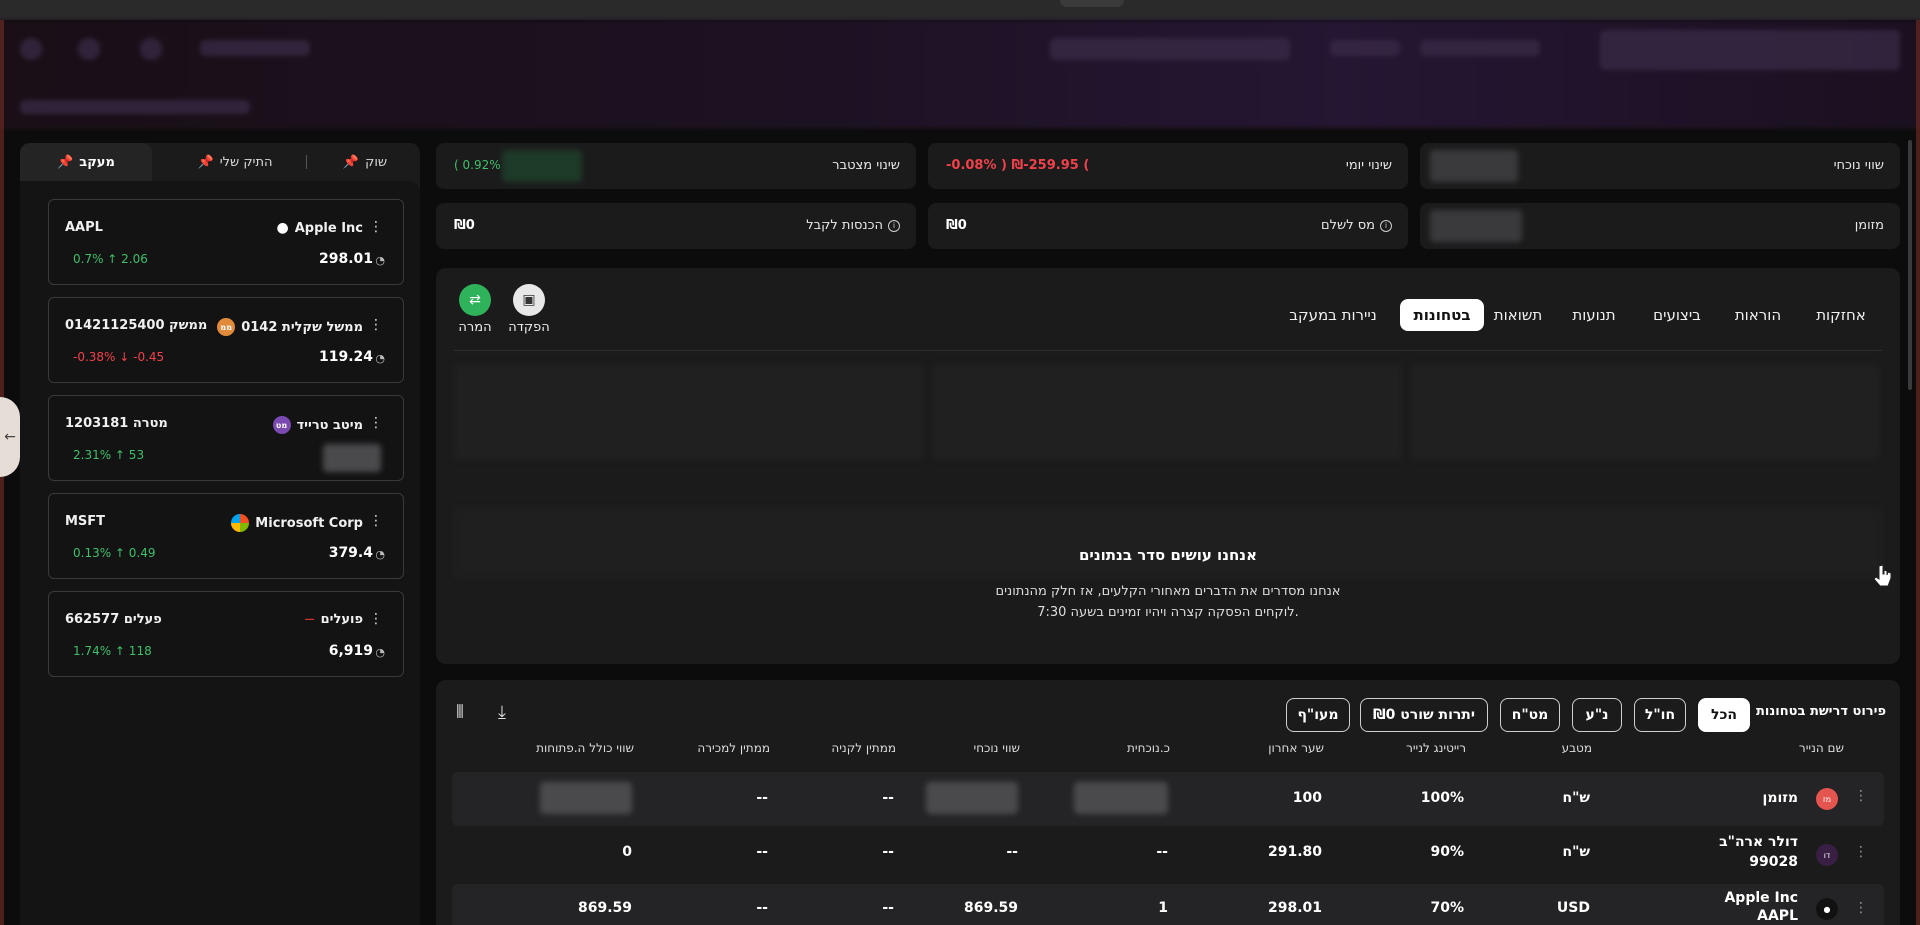 This screenshot has width=1920, height=925. What do you see at coordinates (464, 225) in the screenshot?
I see `income-value: ₪0` at bounding box center [464, 225].